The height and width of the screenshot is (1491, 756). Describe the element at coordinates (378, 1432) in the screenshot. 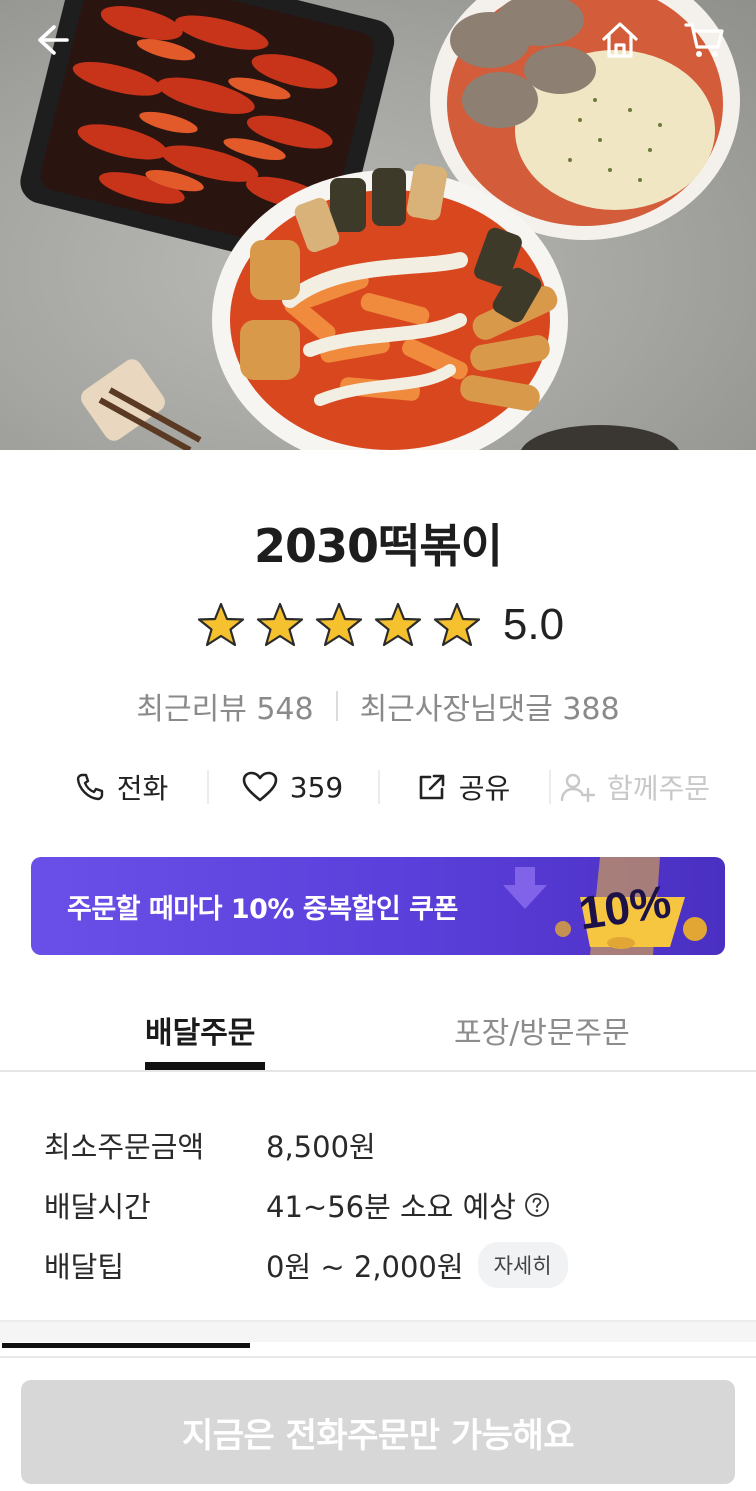

I see `order-cta-button: 지금은 전화주문만 가능해요` at that location.